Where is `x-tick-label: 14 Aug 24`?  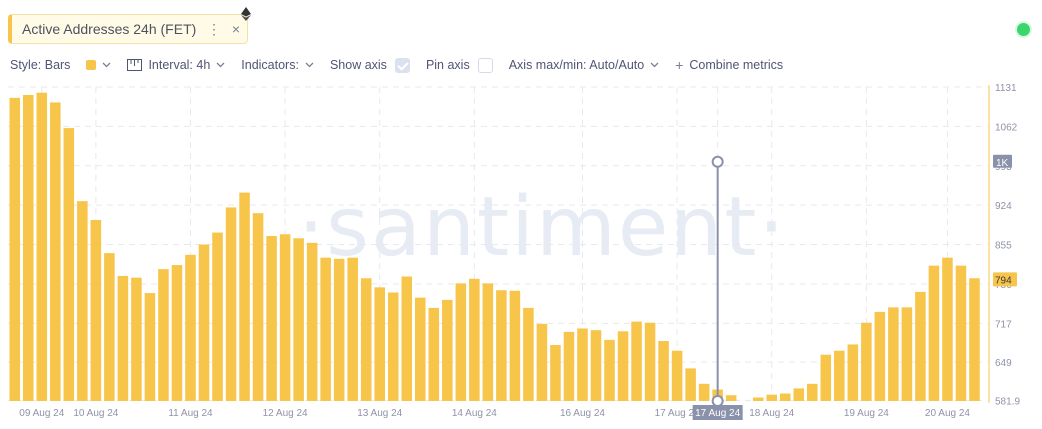
x-tick-label: 14 Aug 24 is located at coordinates (474, 413).